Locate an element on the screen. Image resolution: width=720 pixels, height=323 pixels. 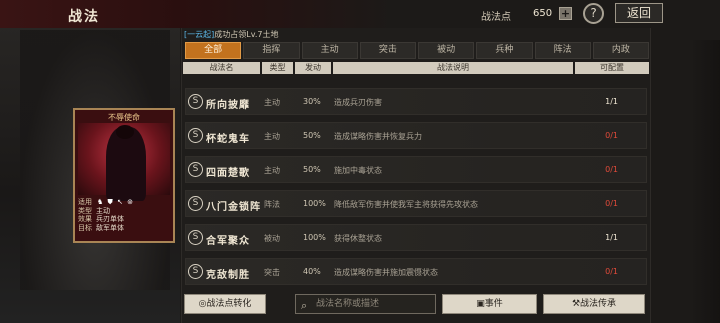
card-value: 主动 is located at coordinates (103, 210).